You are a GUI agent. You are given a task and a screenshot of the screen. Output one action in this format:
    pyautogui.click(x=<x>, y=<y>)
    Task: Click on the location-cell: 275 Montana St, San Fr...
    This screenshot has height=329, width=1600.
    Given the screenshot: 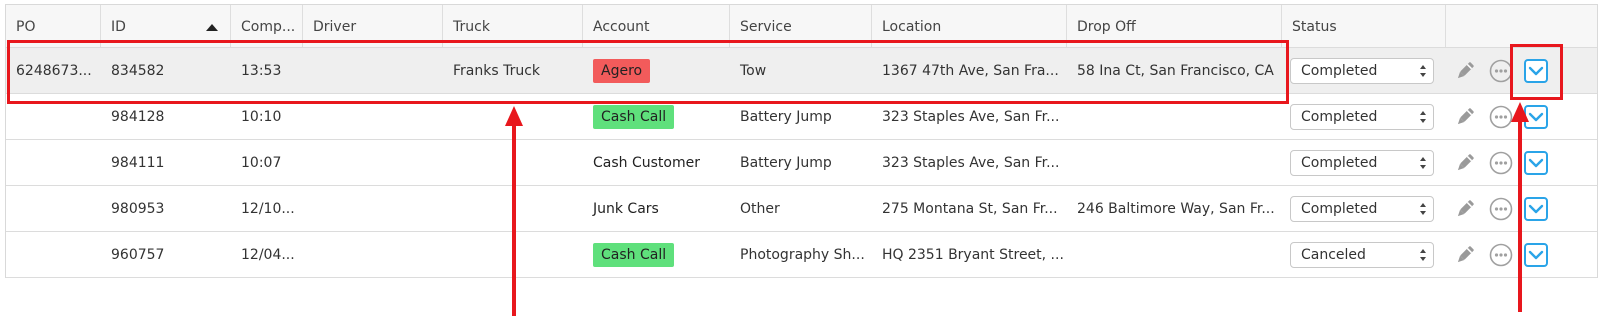 What is the action you would take?
    pyautogui.click(x=970, y=208)
    